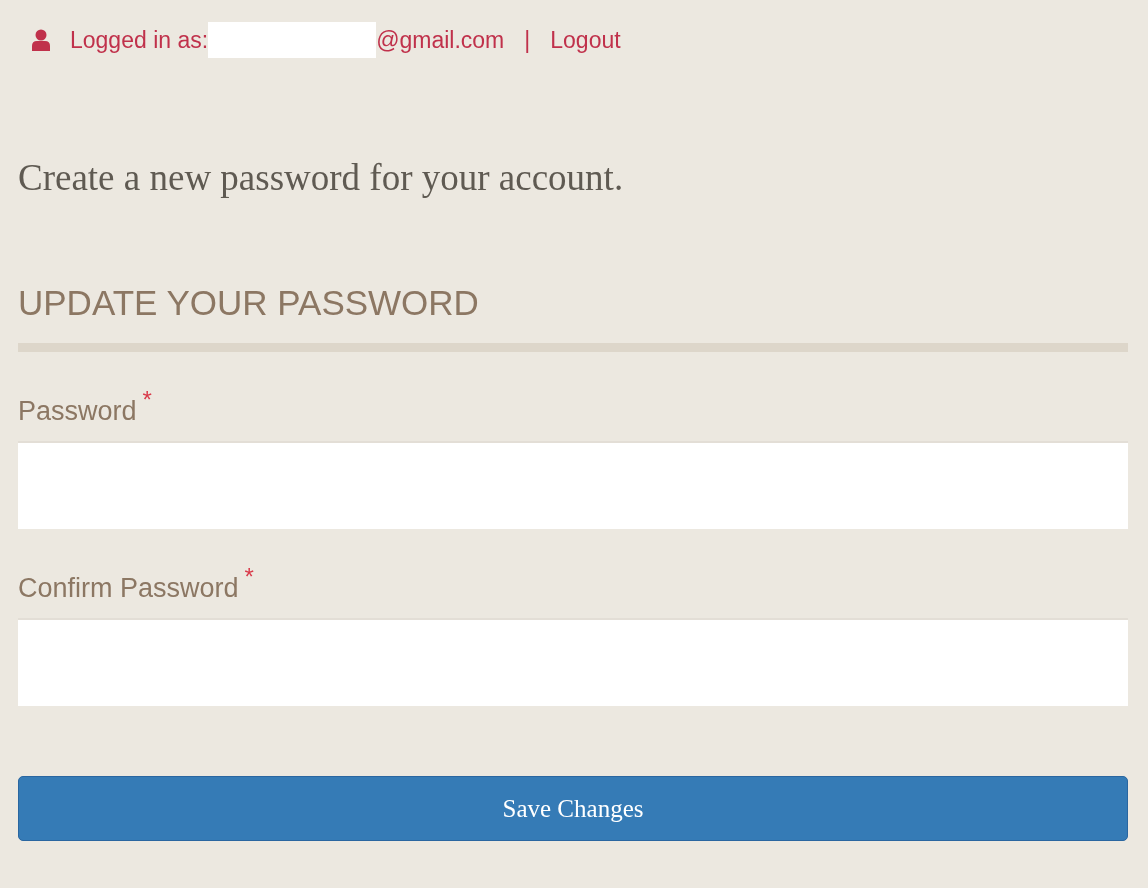 The width and height of the screenshot is (1148, 888). I want to click on logout-link: Logout, so click(585, 40).